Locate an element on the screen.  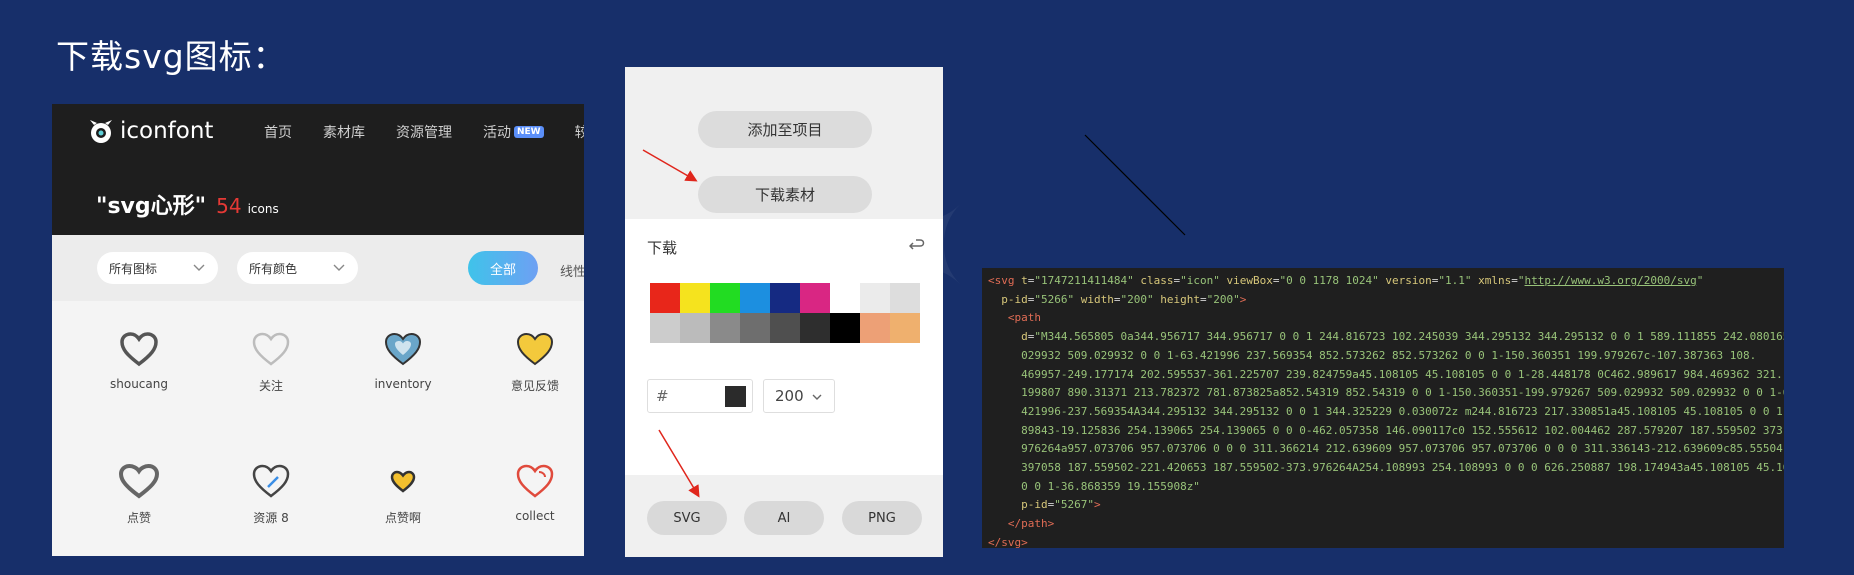
heart-red-outline-icon is located at coordinates (535, 481).